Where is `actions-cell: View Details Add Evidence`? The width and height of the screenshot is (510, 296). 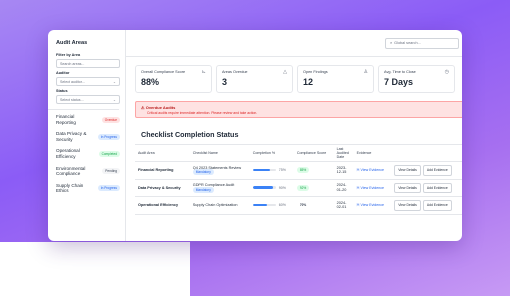 actions-cell: View Details Add Evidence is located at coordinates (426, 170).